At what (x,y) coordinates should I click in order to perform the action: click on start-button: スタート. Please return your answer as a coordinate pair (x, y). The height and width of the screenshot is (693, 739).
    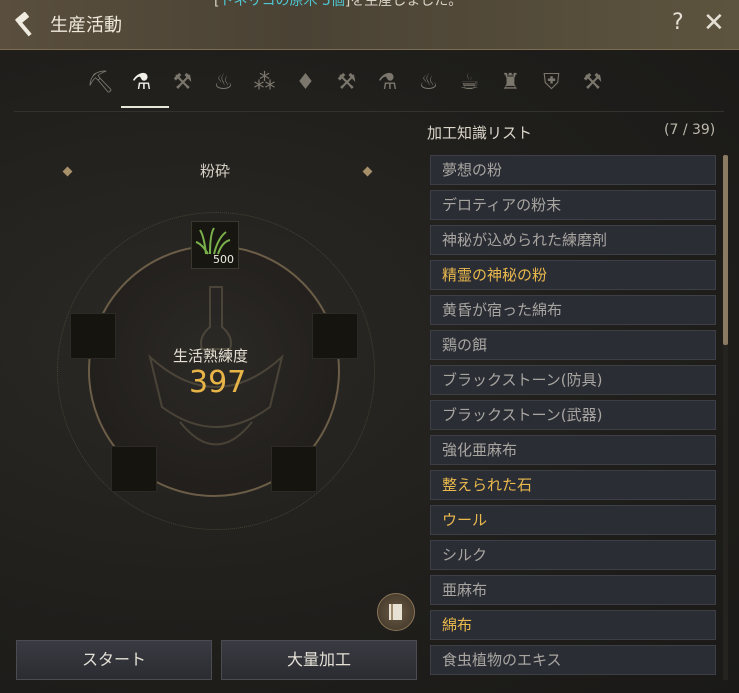
    Looking at the image, I should click on (114, 660).